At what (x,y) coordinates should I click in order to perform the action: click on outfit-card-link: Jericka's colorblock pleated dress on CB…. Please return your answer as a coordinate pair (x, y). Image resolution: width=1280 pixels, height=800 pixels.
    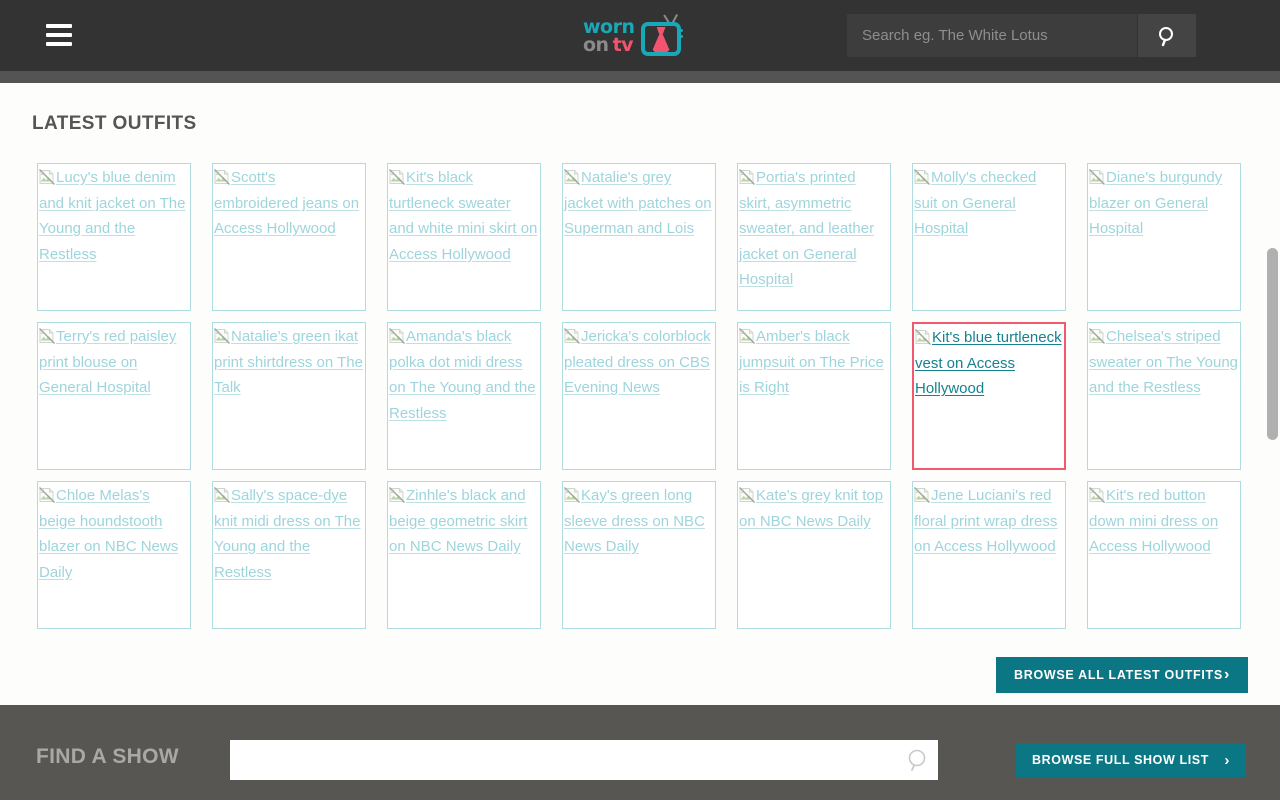
    Looking at the image, I should click on (639, 362).